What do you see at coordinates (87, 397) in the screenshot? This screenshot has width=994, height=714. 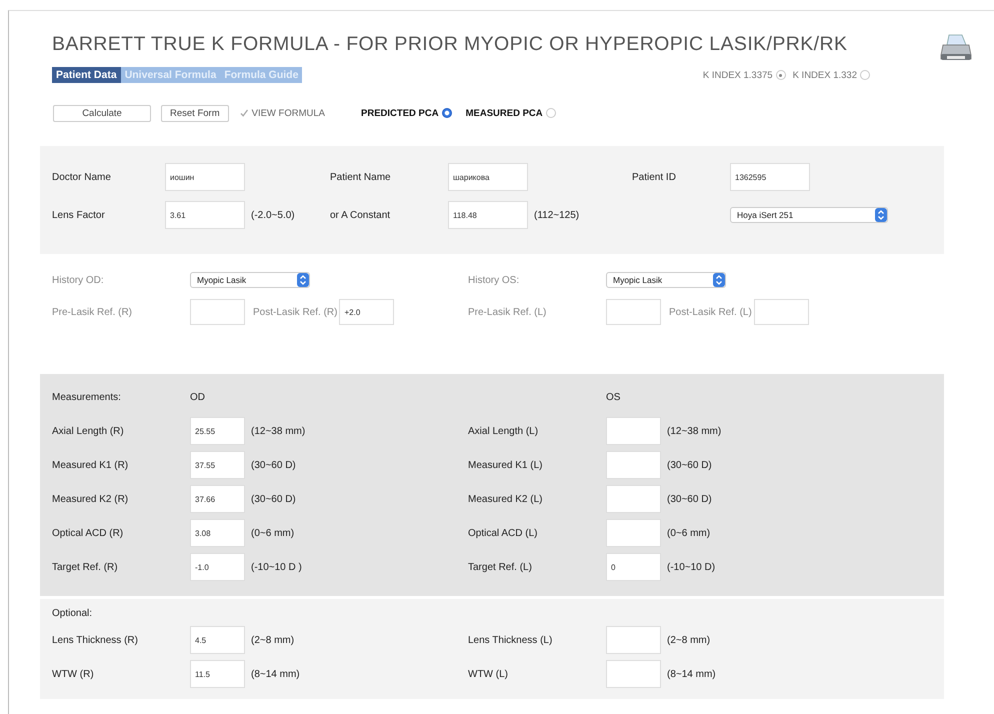 I see `field-label: Measurements:` at bounding box center [87, 397].